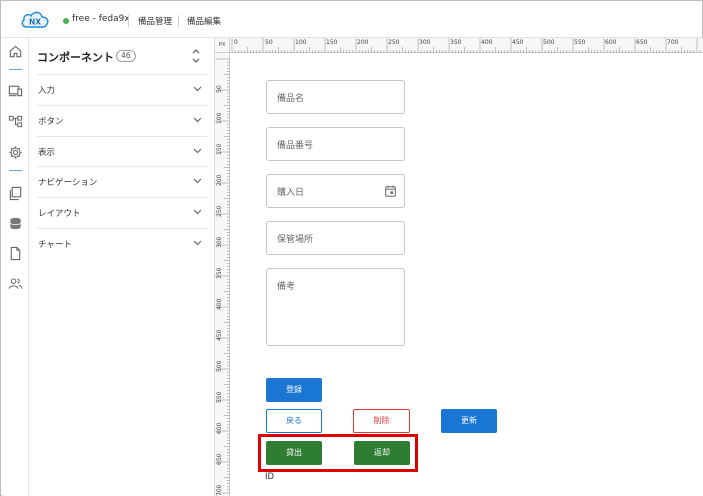 The width and height of the screenshot is (703, 496). What do you see at coordinates (15, 283) in the screenshot?
I see `users-icon` at bounding box center [15, 283].